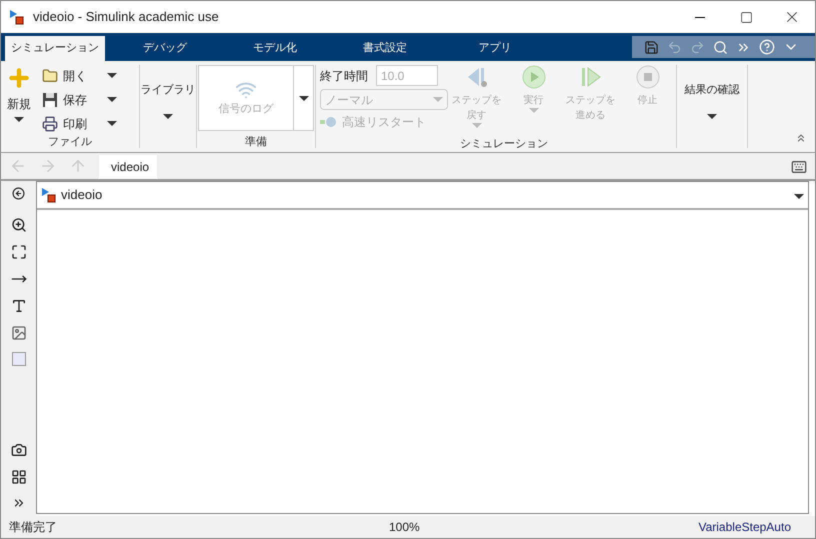  I want to click on area-icon, so click(19, 359).